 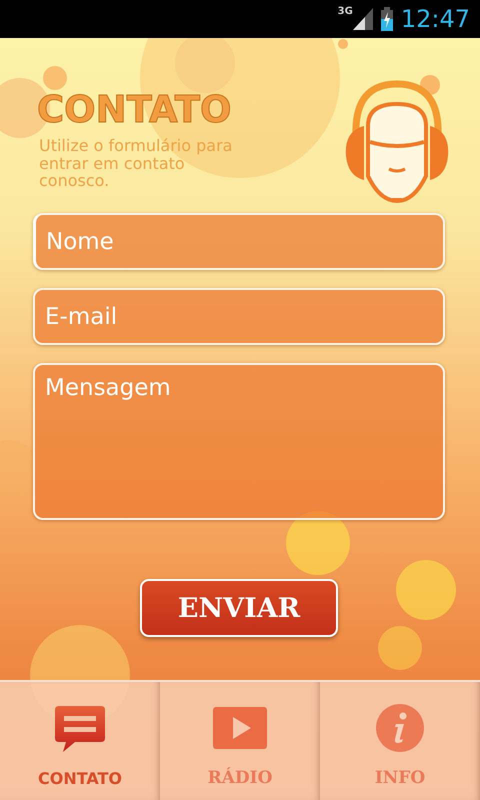 What do you see at coordinates (239, 316) in the screenshot?
I see `input-field: E-mail` at bounding box center [239, 316].